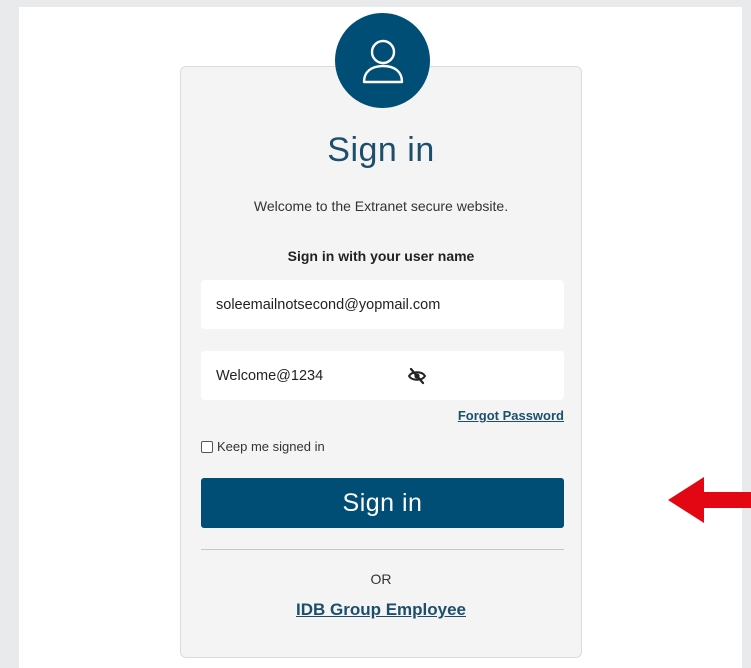  What do you see at coordinates (271, 446) in the screenshot?
I see `keep-signed-in-label: Keep me signed in` at bounding box center [271, 446].